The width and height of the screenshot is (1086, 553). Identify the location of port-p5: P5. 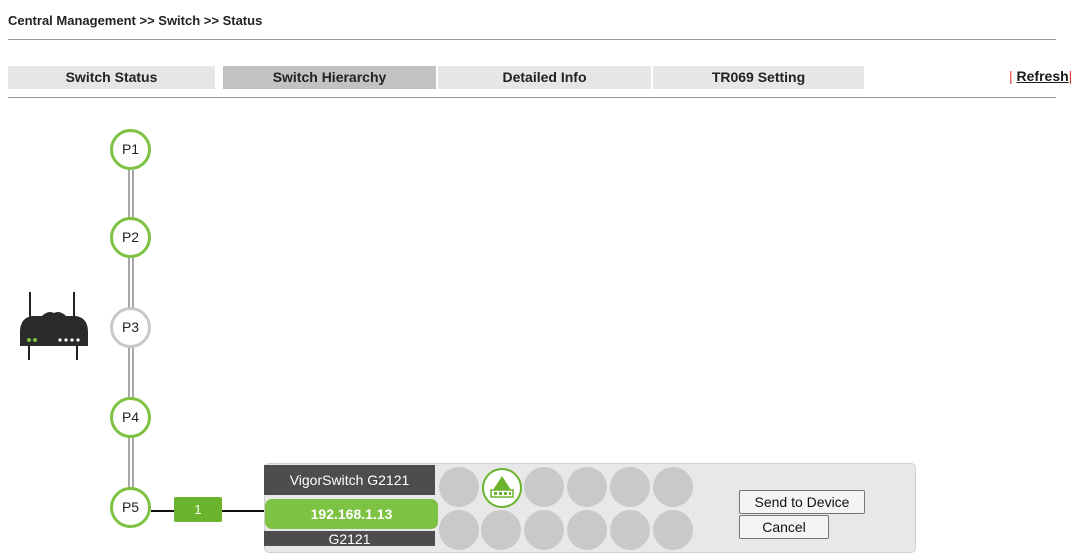
(130, 507).